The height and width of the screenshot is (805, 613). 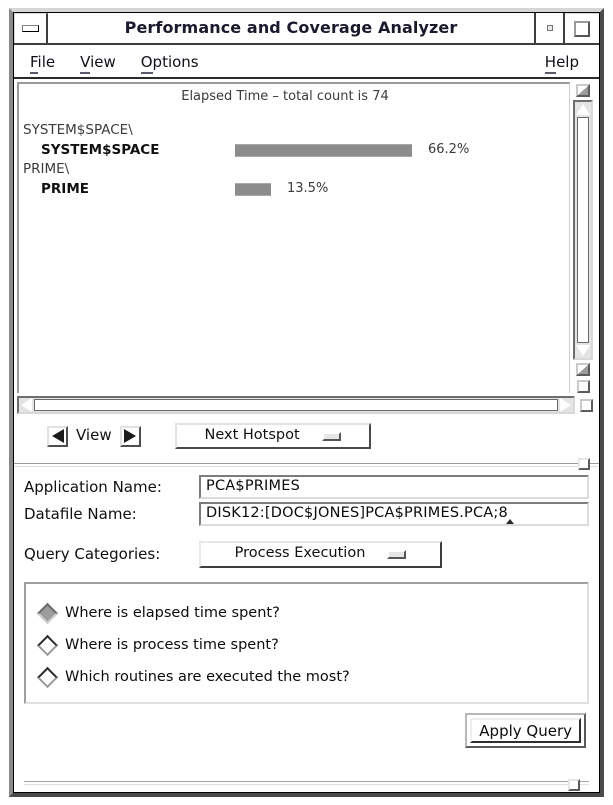 What do you see at coordinates (300, 553) in the screenshot?
I see `query-categories-value: Process Execution` at bounding box center [300, 553].